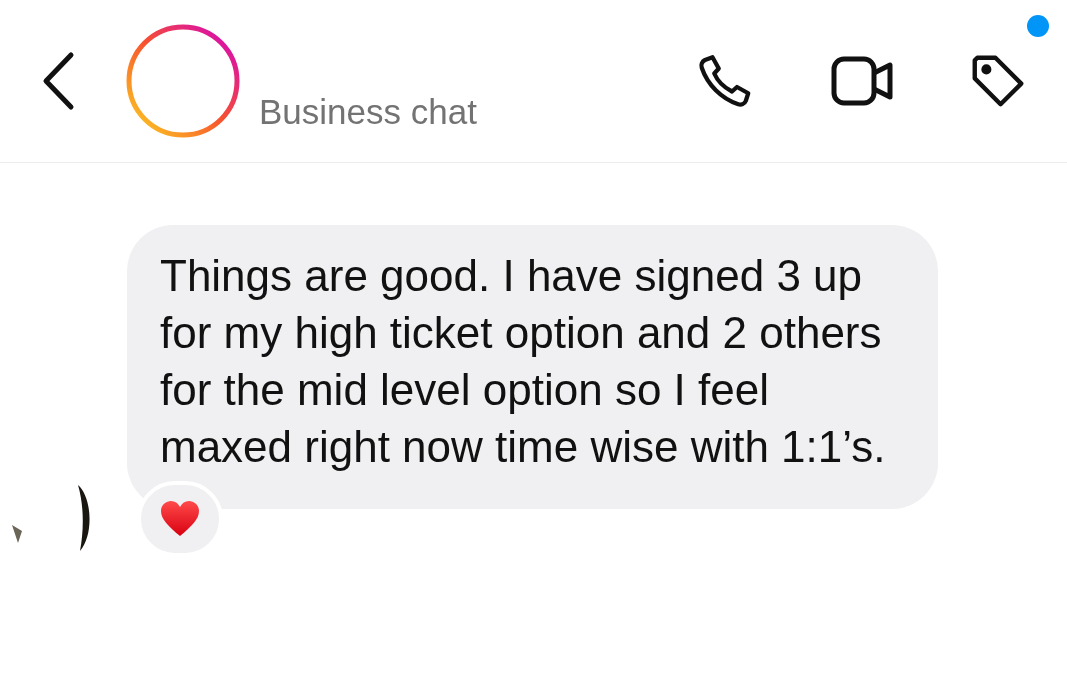  Describe the element at coordinates (368, 111) in the screenshot. I see `chat-subtitle: Business chat` at that location.